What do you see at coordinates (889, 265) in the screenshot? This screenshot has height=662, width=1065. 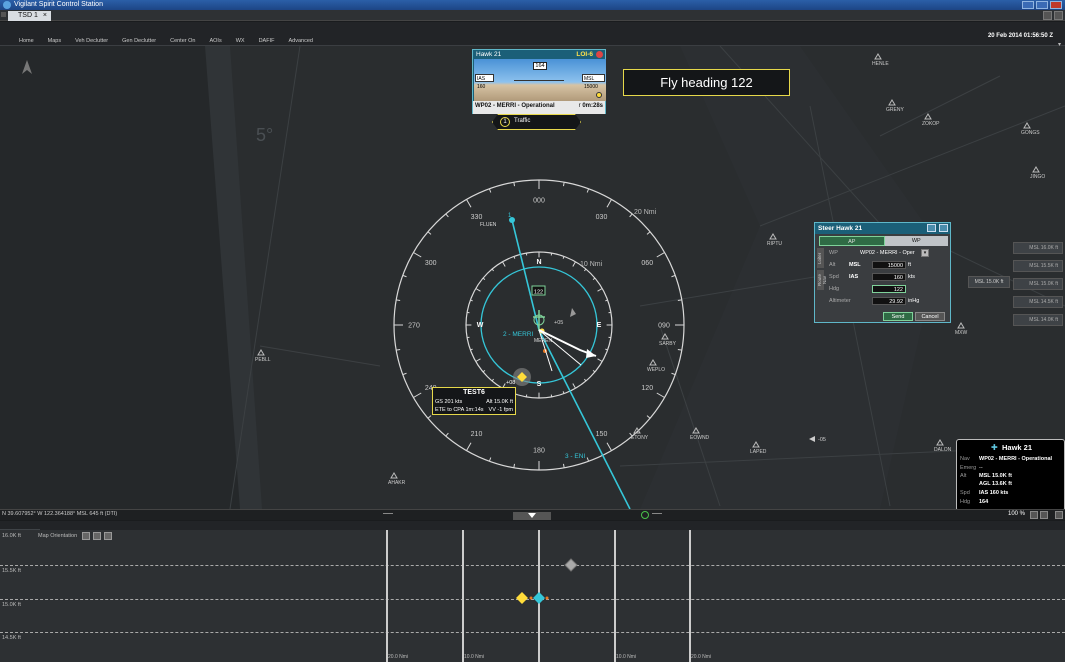 I see `alt-input: 15000` at bounding box center [889, 265].